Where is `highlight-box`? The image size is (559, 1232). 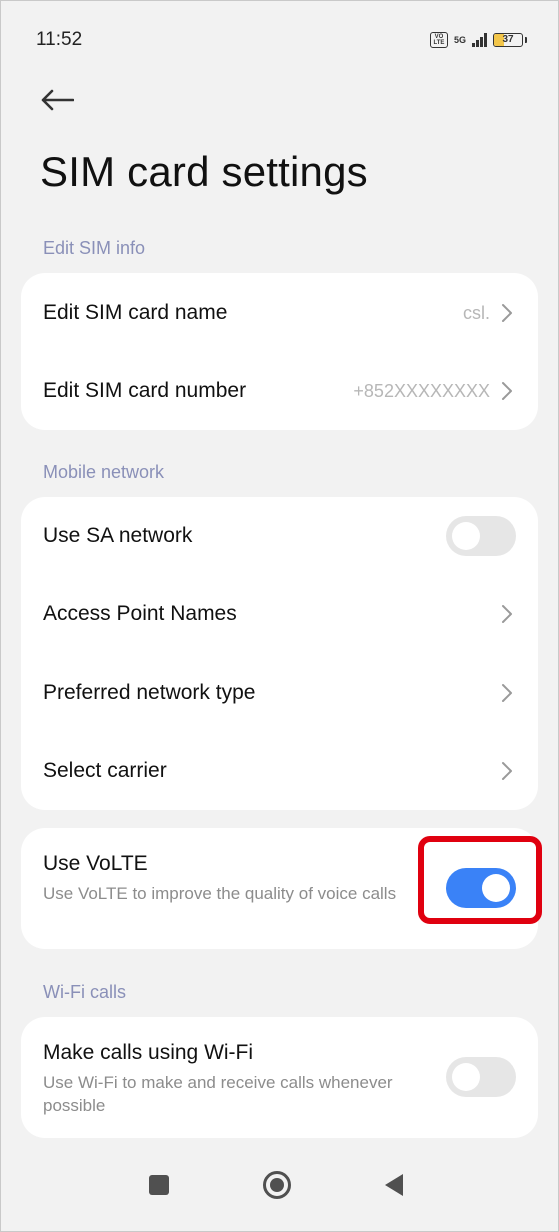 highlight-box is located at coordinates (480, 880).